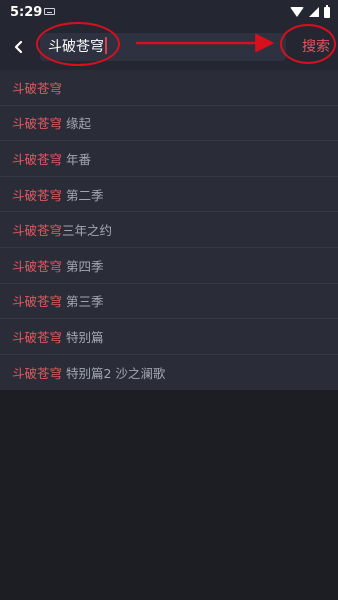 This screenshot has width=338, height=600. I want to click on suggestion-suffix: 特别篇, so click(83, 337).